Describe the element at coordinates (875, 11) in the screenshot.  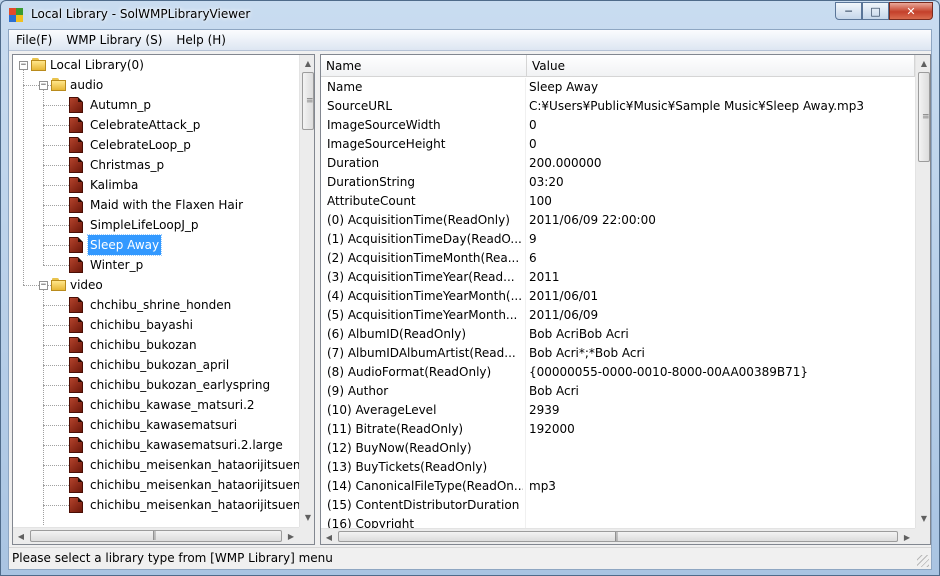
I see `maximize-button: □` at that location.